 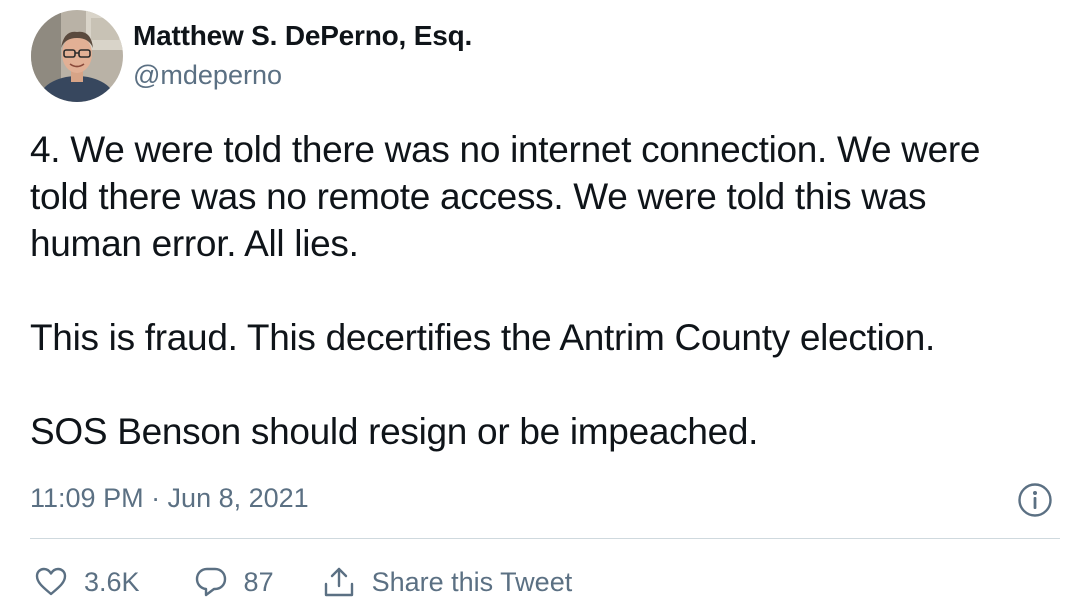 What do you see at coordinates (234, 582) in the screenshot?
I see `reply-button: 87` at bounding box center [234, 582].